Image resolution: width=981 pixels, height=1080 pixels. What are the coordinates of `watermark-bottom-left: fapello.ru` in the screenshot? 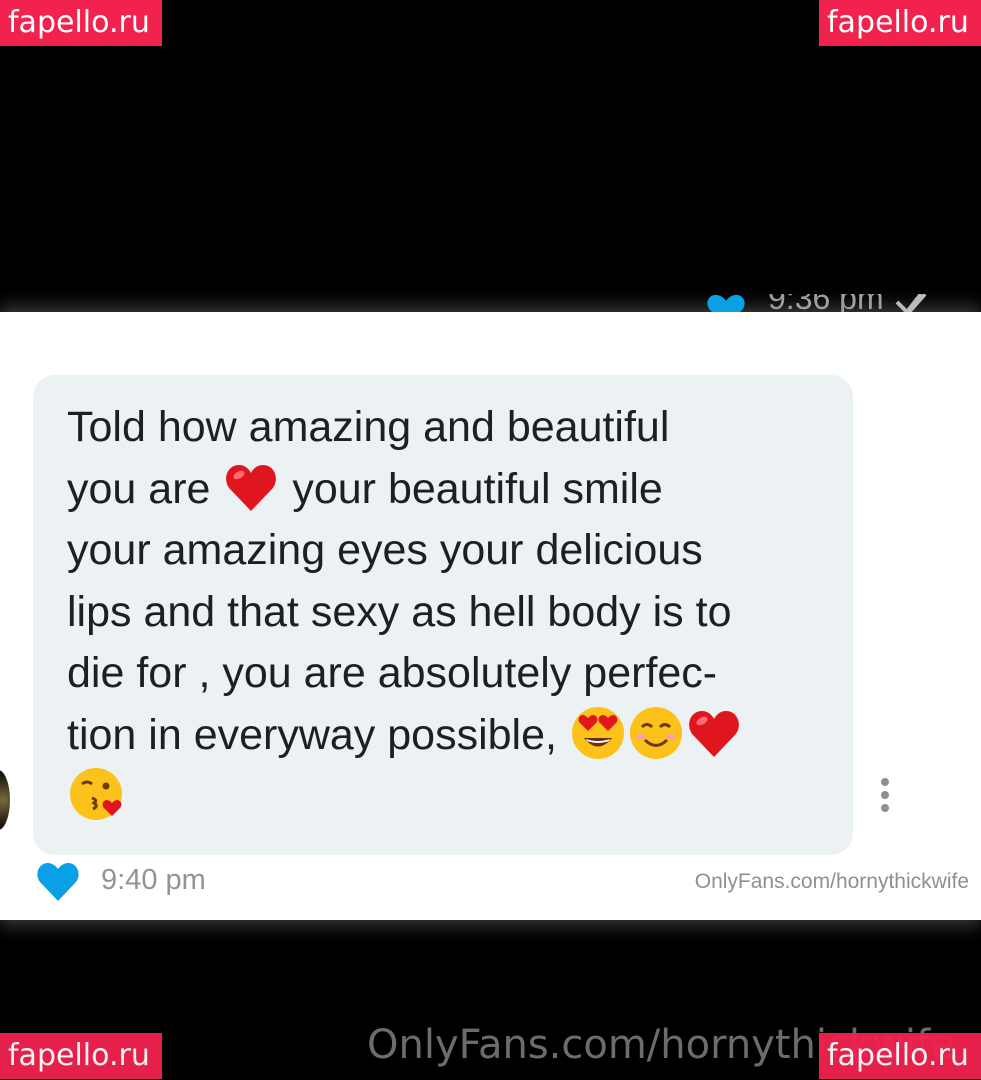 It's located at (81, 1056).